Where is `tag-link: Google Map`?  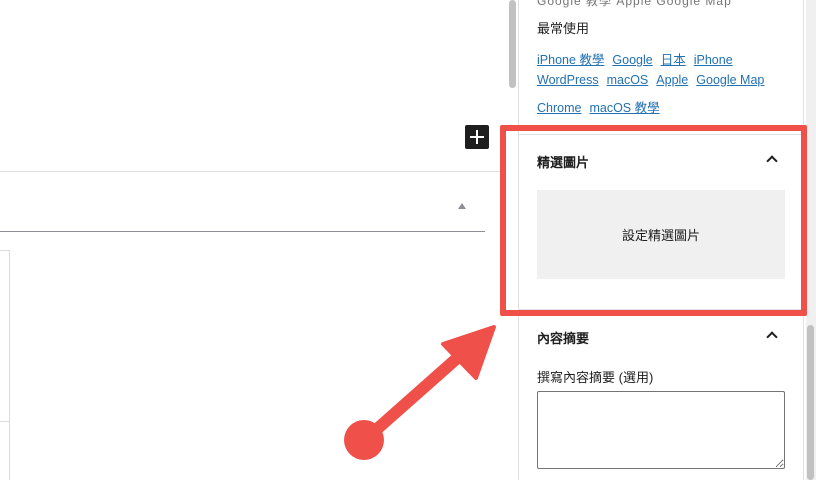 tag-link: Google Map is located at coordinates (730, 80).